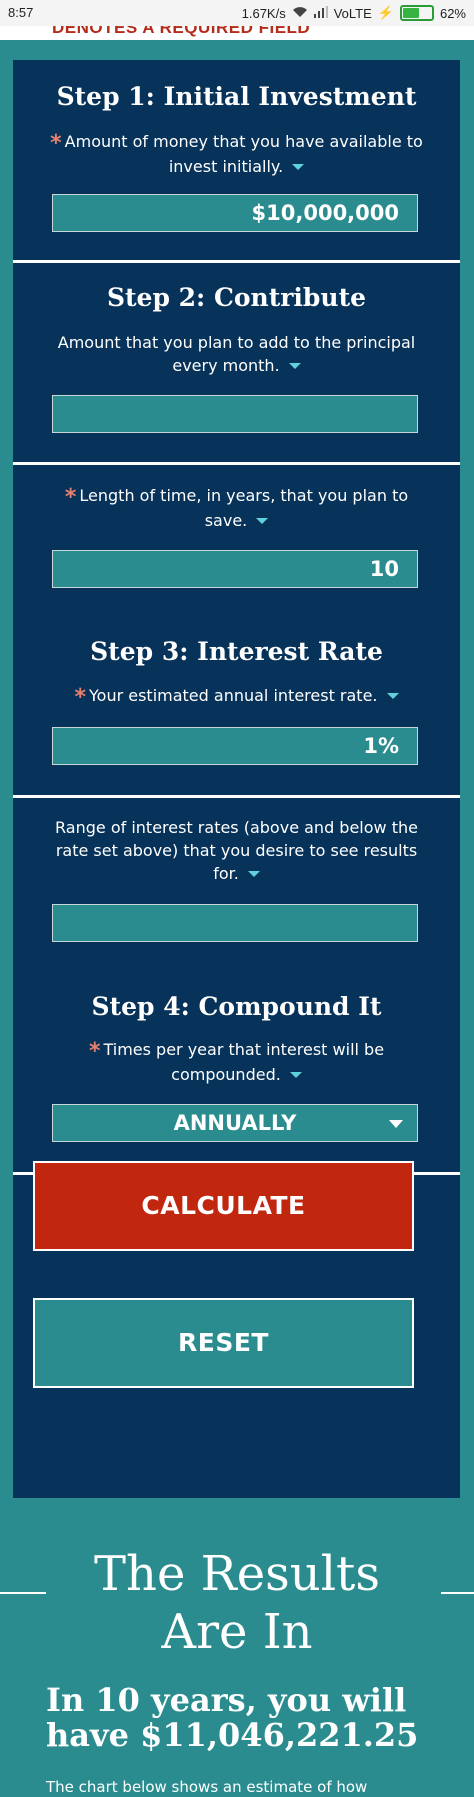 Image resolution: width=474 pixels, height=1797 pixels. I want to click on network-speed: 1.67K/s, so click(263, 13).